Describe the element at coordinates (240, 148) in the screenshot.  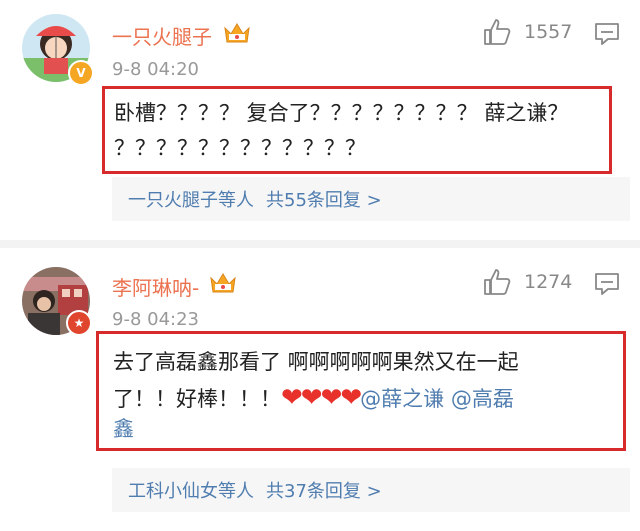
I see `comment-text-line: ？？？？？？？？？？？？` at that location.